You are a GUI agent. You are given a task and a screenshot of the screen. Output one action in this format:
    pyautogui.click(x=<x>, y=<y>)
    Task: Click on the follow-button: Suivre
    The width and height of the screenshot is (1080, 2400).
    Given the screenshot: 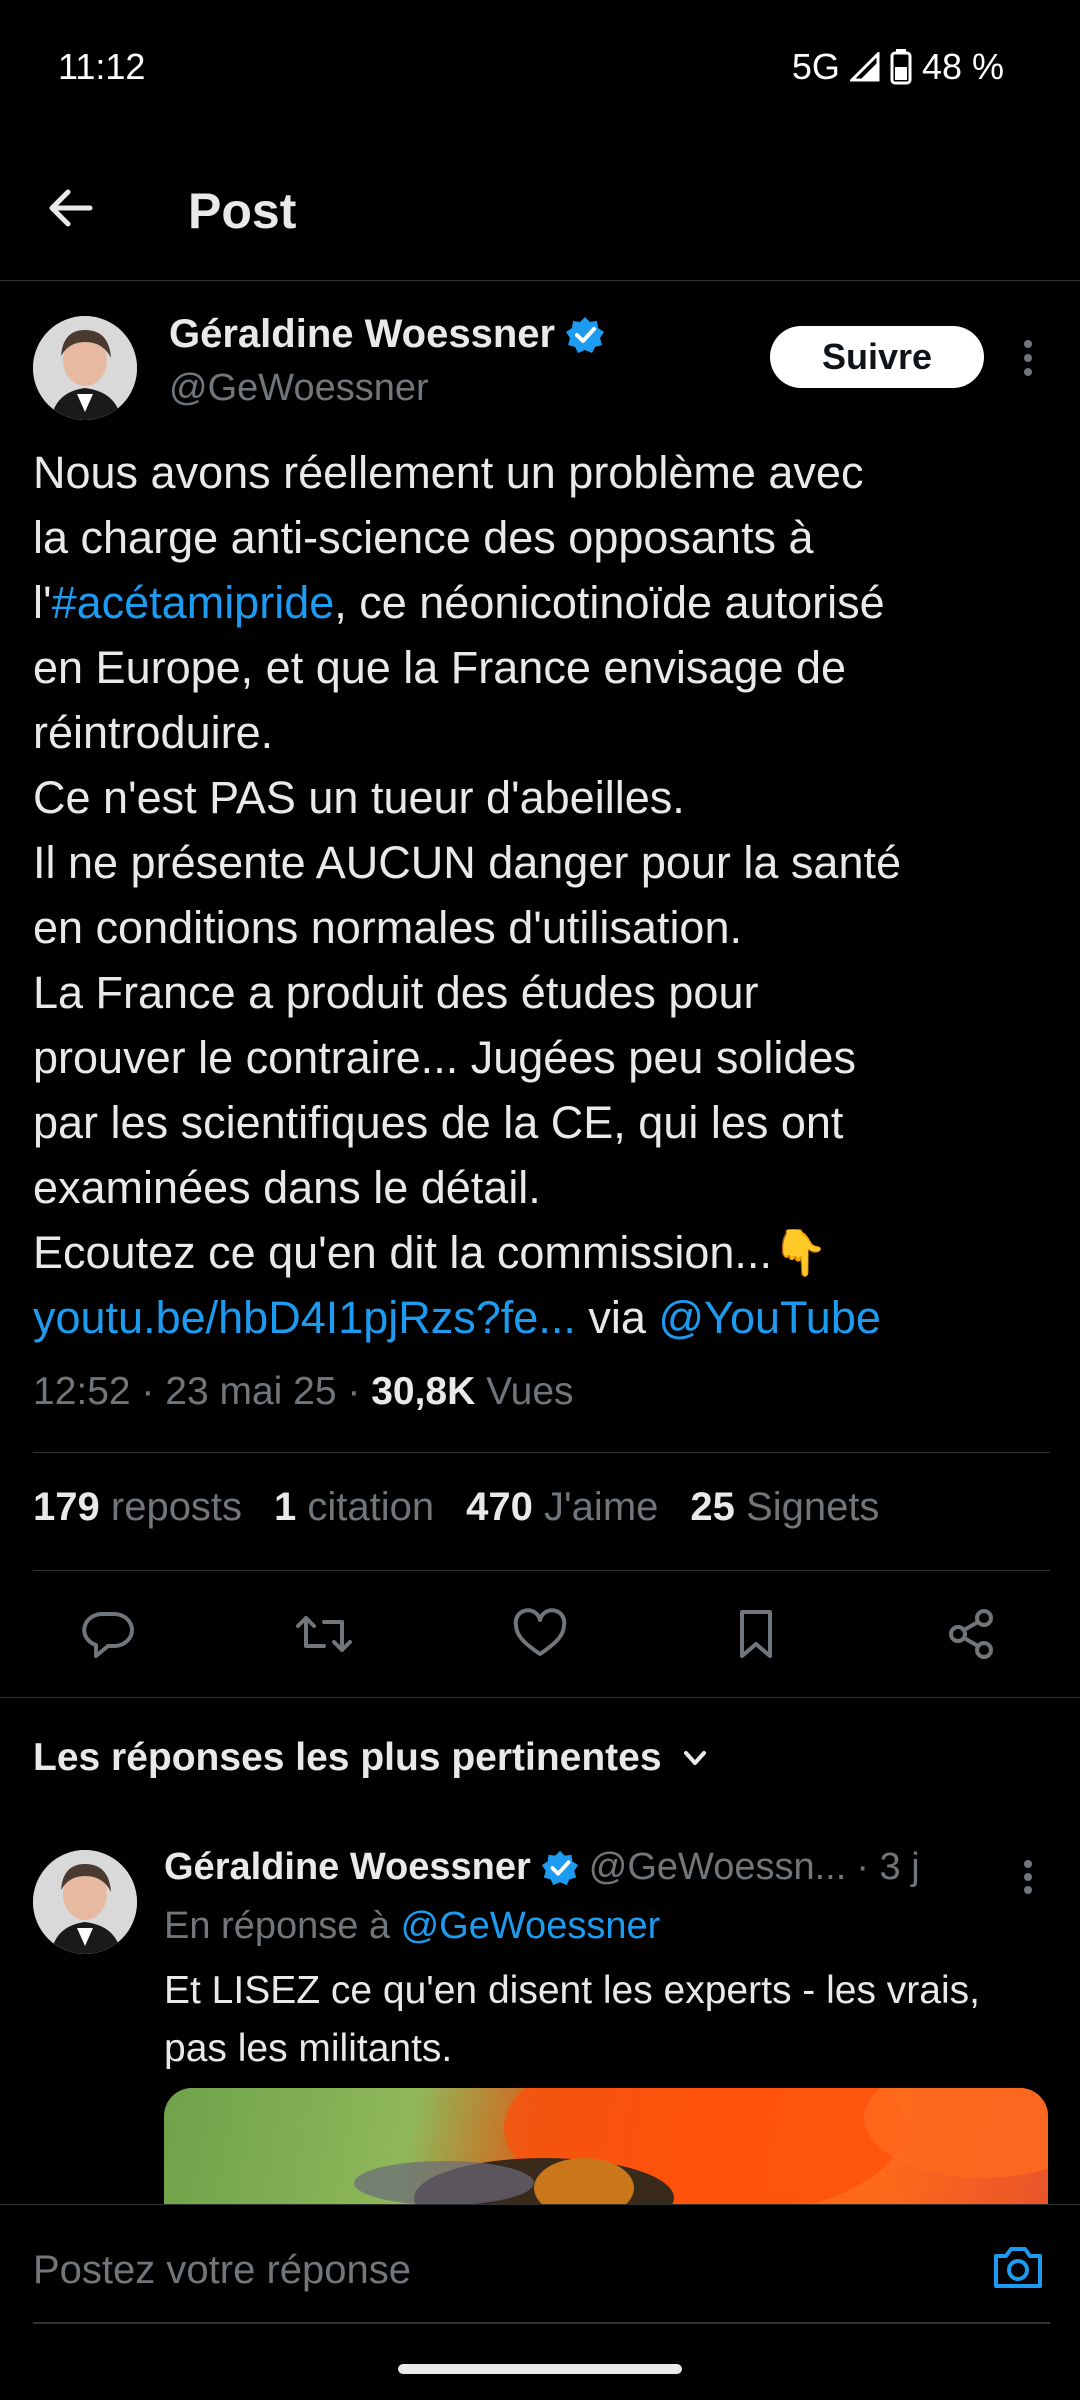 What is the action you would take?
    pyautogui.click(x=877, y=357)
    